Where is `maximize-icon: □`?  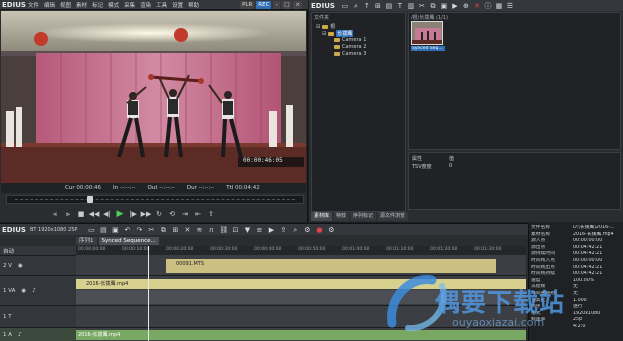
maximize-icon: □ is located at coordinates (287, 5).